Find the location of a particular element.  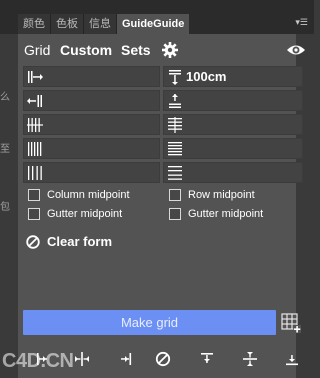

row-midpoint-checkbox: Row midpoint is located at coordinates (234, 195).